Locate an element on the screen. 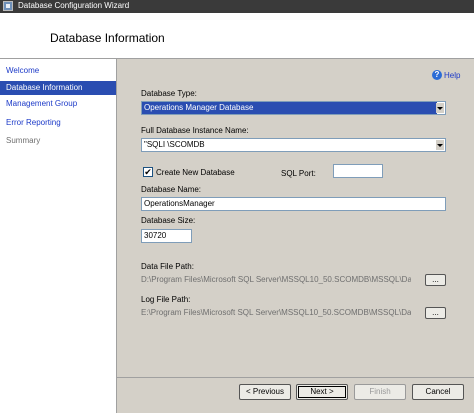  log-file-path-label: Log File Path: is located at coordinates (166, 299).